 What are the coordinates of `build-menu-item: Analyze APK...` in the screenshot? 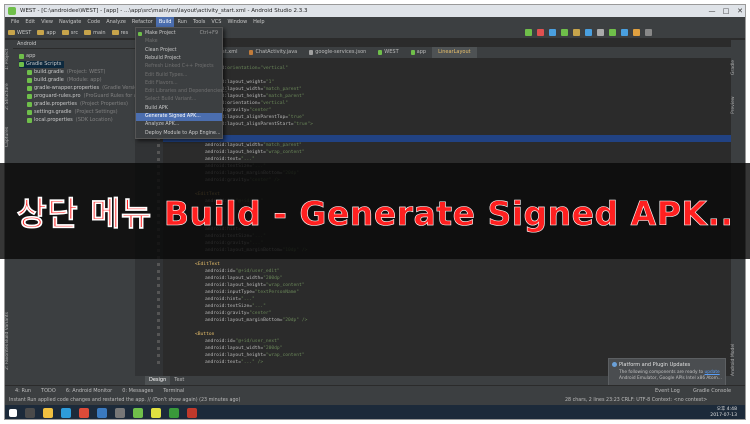 It's located at (179, 125).